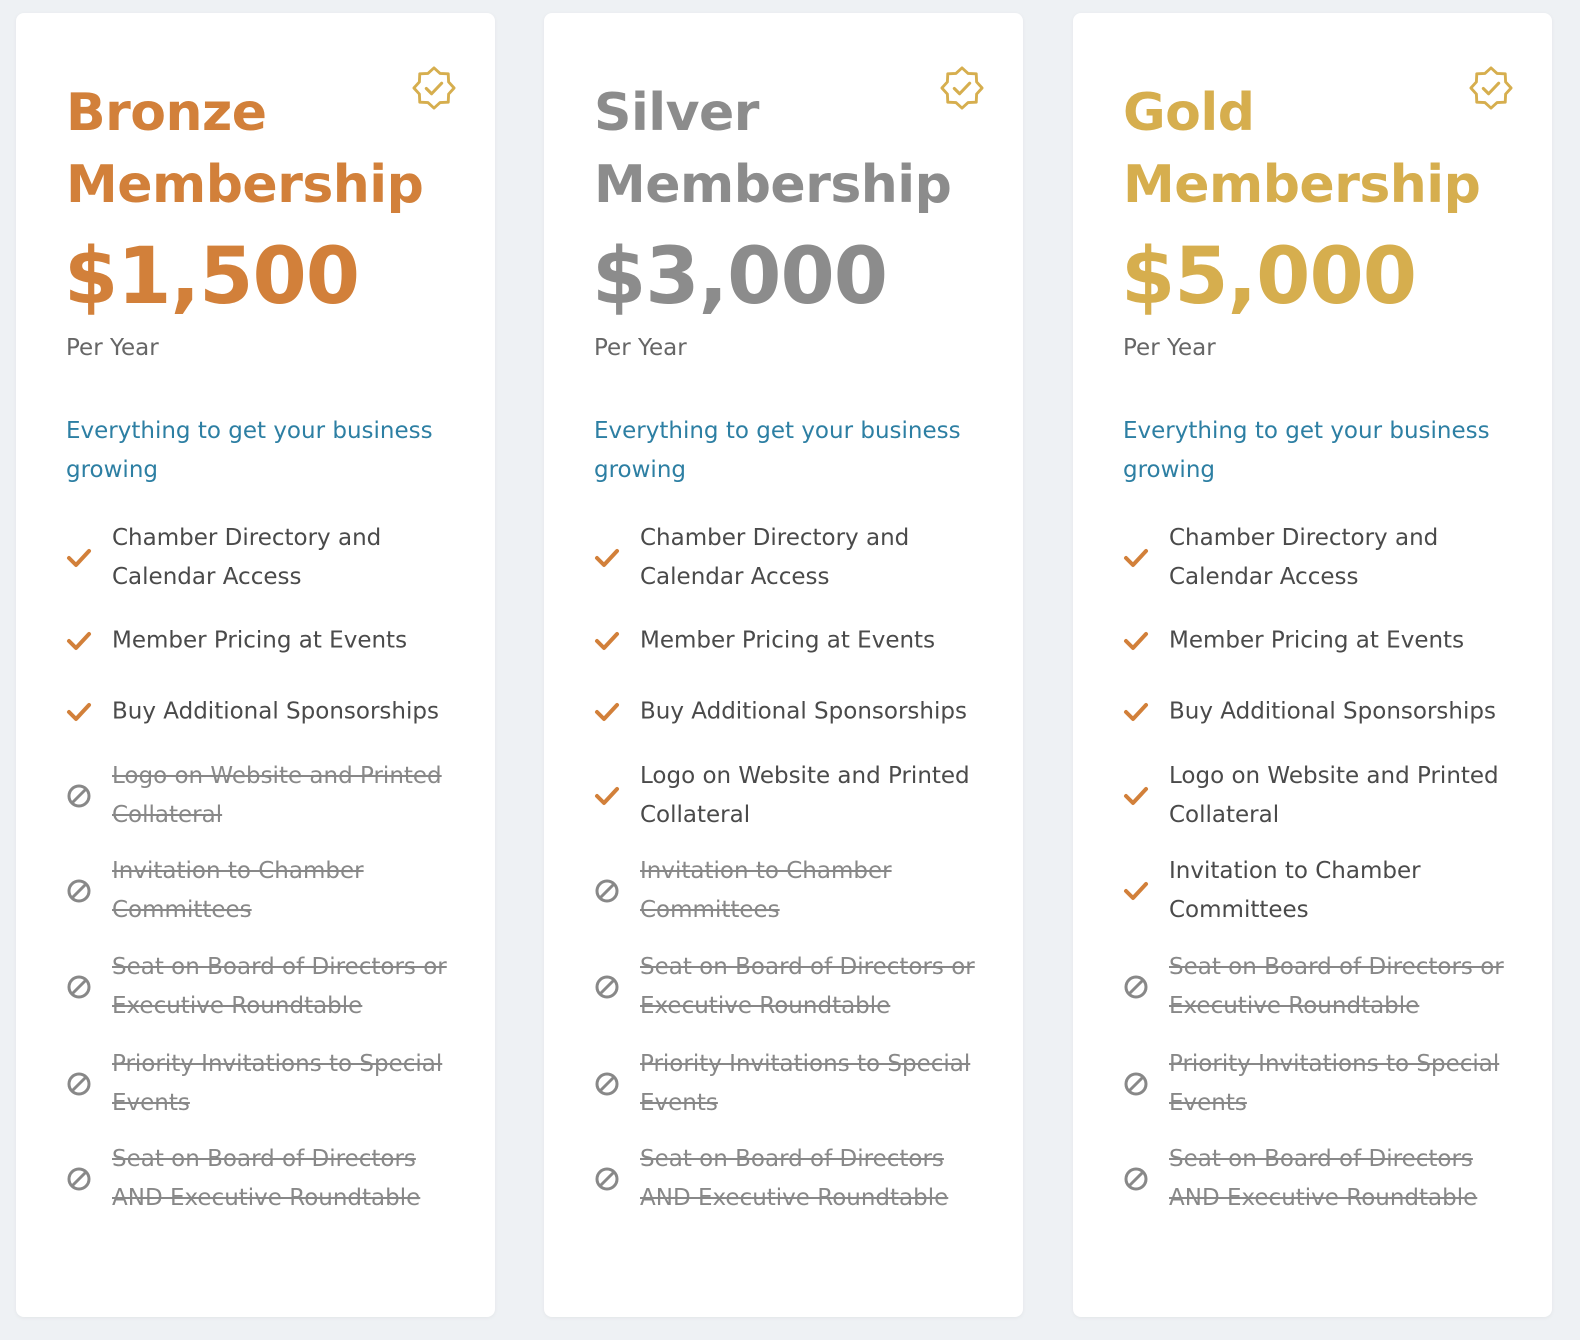 The height and width of the screenshot is (1340, 1580). What do you see at coordinates (212, 277) in the screenshot?
I see `plan-price: $1,500` at bounding box center [212, 277].